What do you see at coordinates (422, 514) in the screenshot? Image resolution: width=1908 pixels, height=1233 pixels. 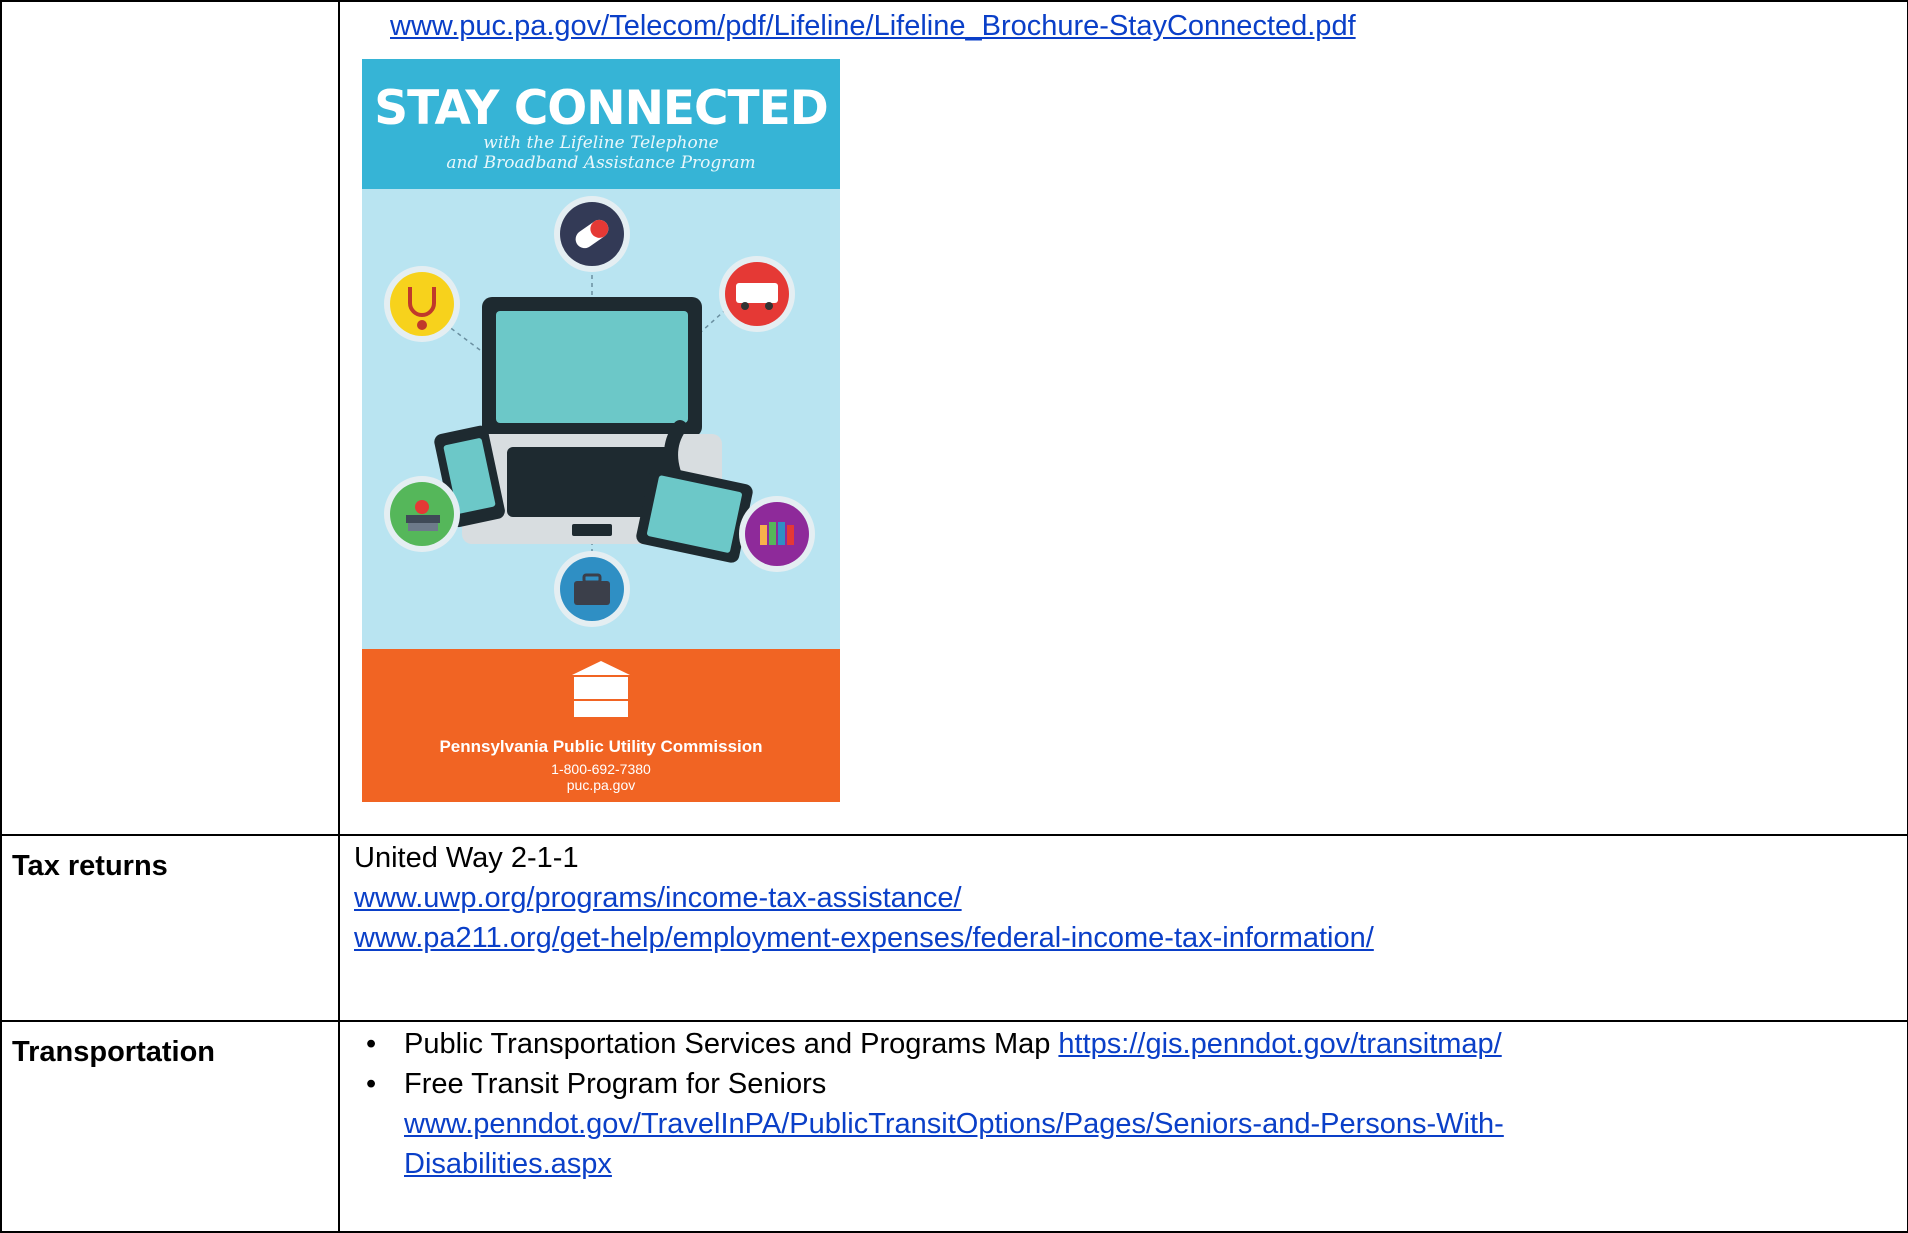 I see `books-apple-icon` at bounding box center [422, 514].